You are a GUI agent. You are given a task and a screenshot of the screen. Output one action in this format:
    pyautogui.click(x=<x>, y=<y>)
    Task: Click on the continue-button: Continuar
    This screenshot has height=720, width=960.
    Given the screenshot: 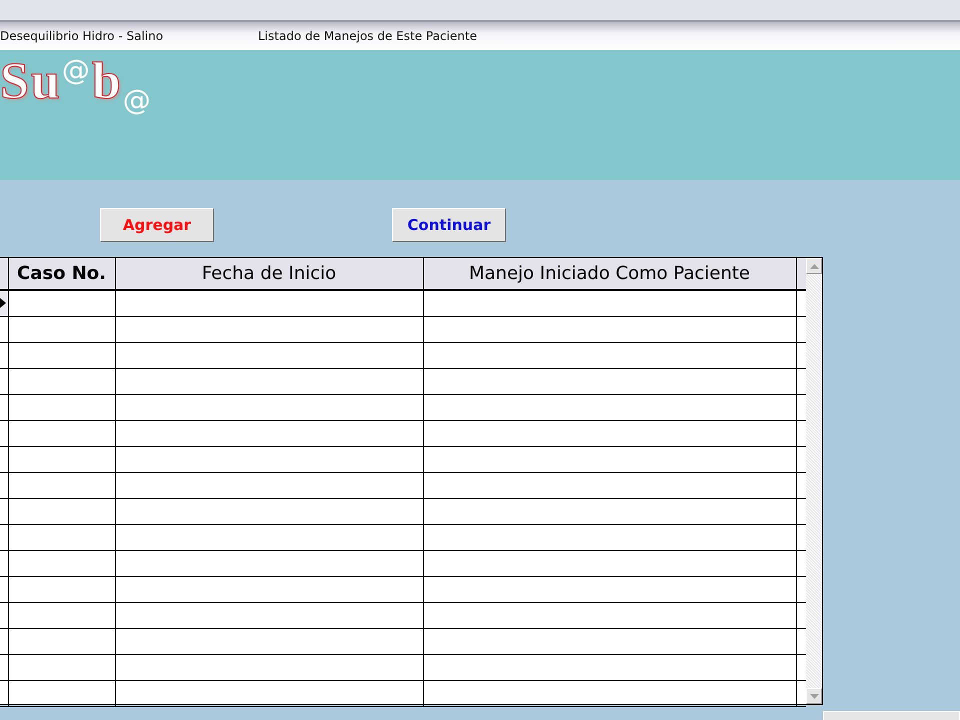 What is the action you would take?
    pyautogui.click(x=449, y=225)
    